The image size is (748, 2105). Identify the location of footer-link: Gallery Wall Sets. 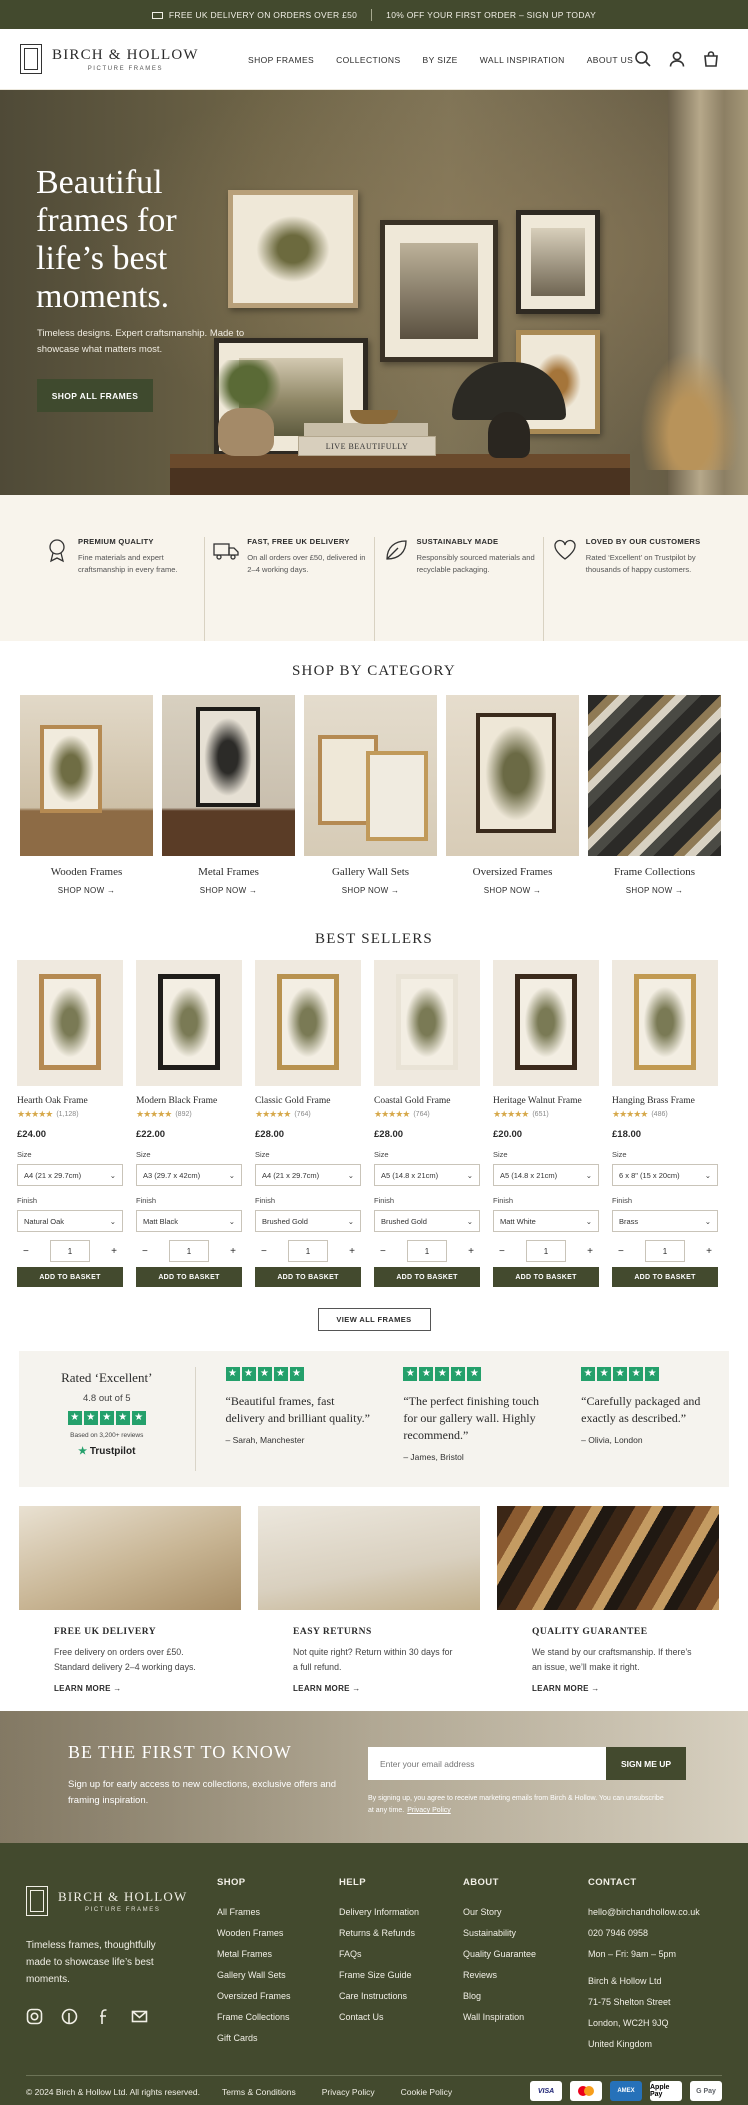
(254, 1975).